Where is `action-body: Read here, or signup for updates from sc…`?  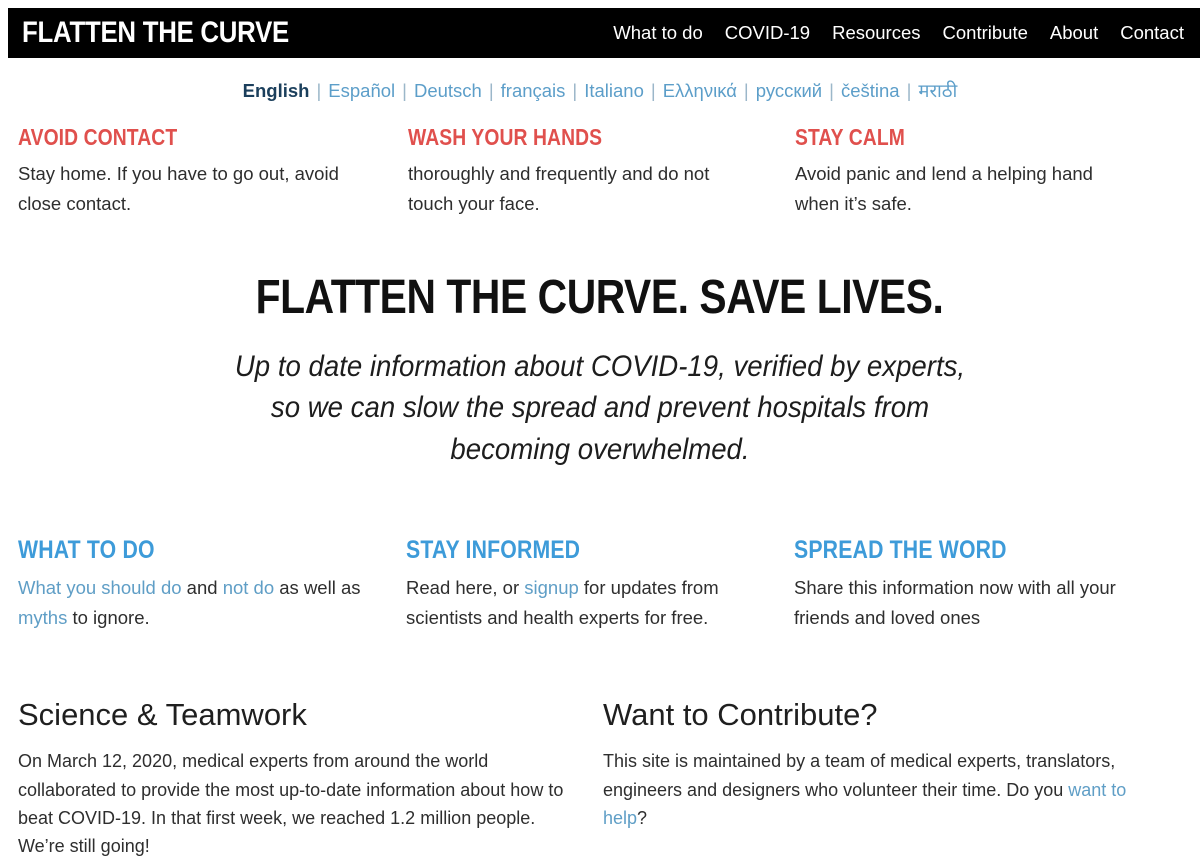 action-body: Read here, or signup for updates from sc… is located at coordinates (586, 602).